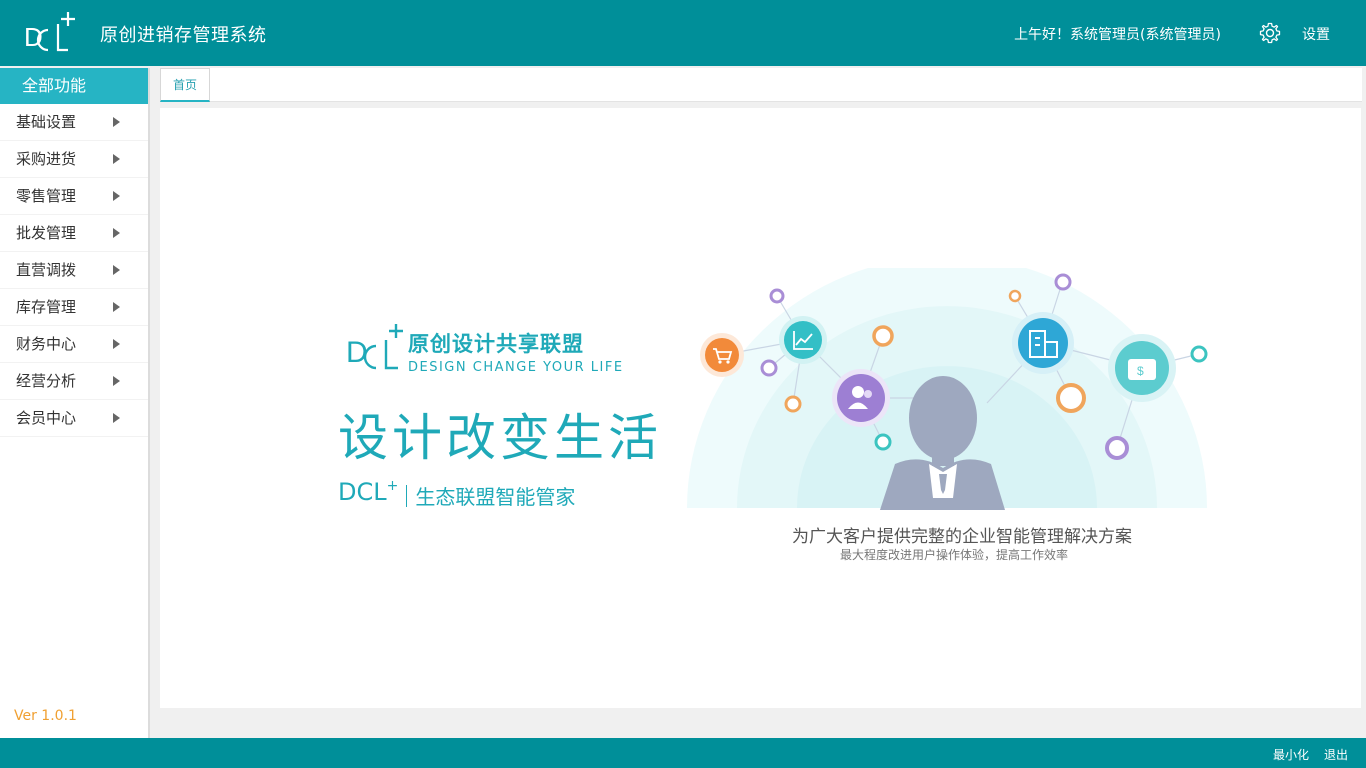 Image resolution: width=1366 pixels, height=768 pixels. I want to click on sidebar-item-label: 财务中心, so click(46, 344).